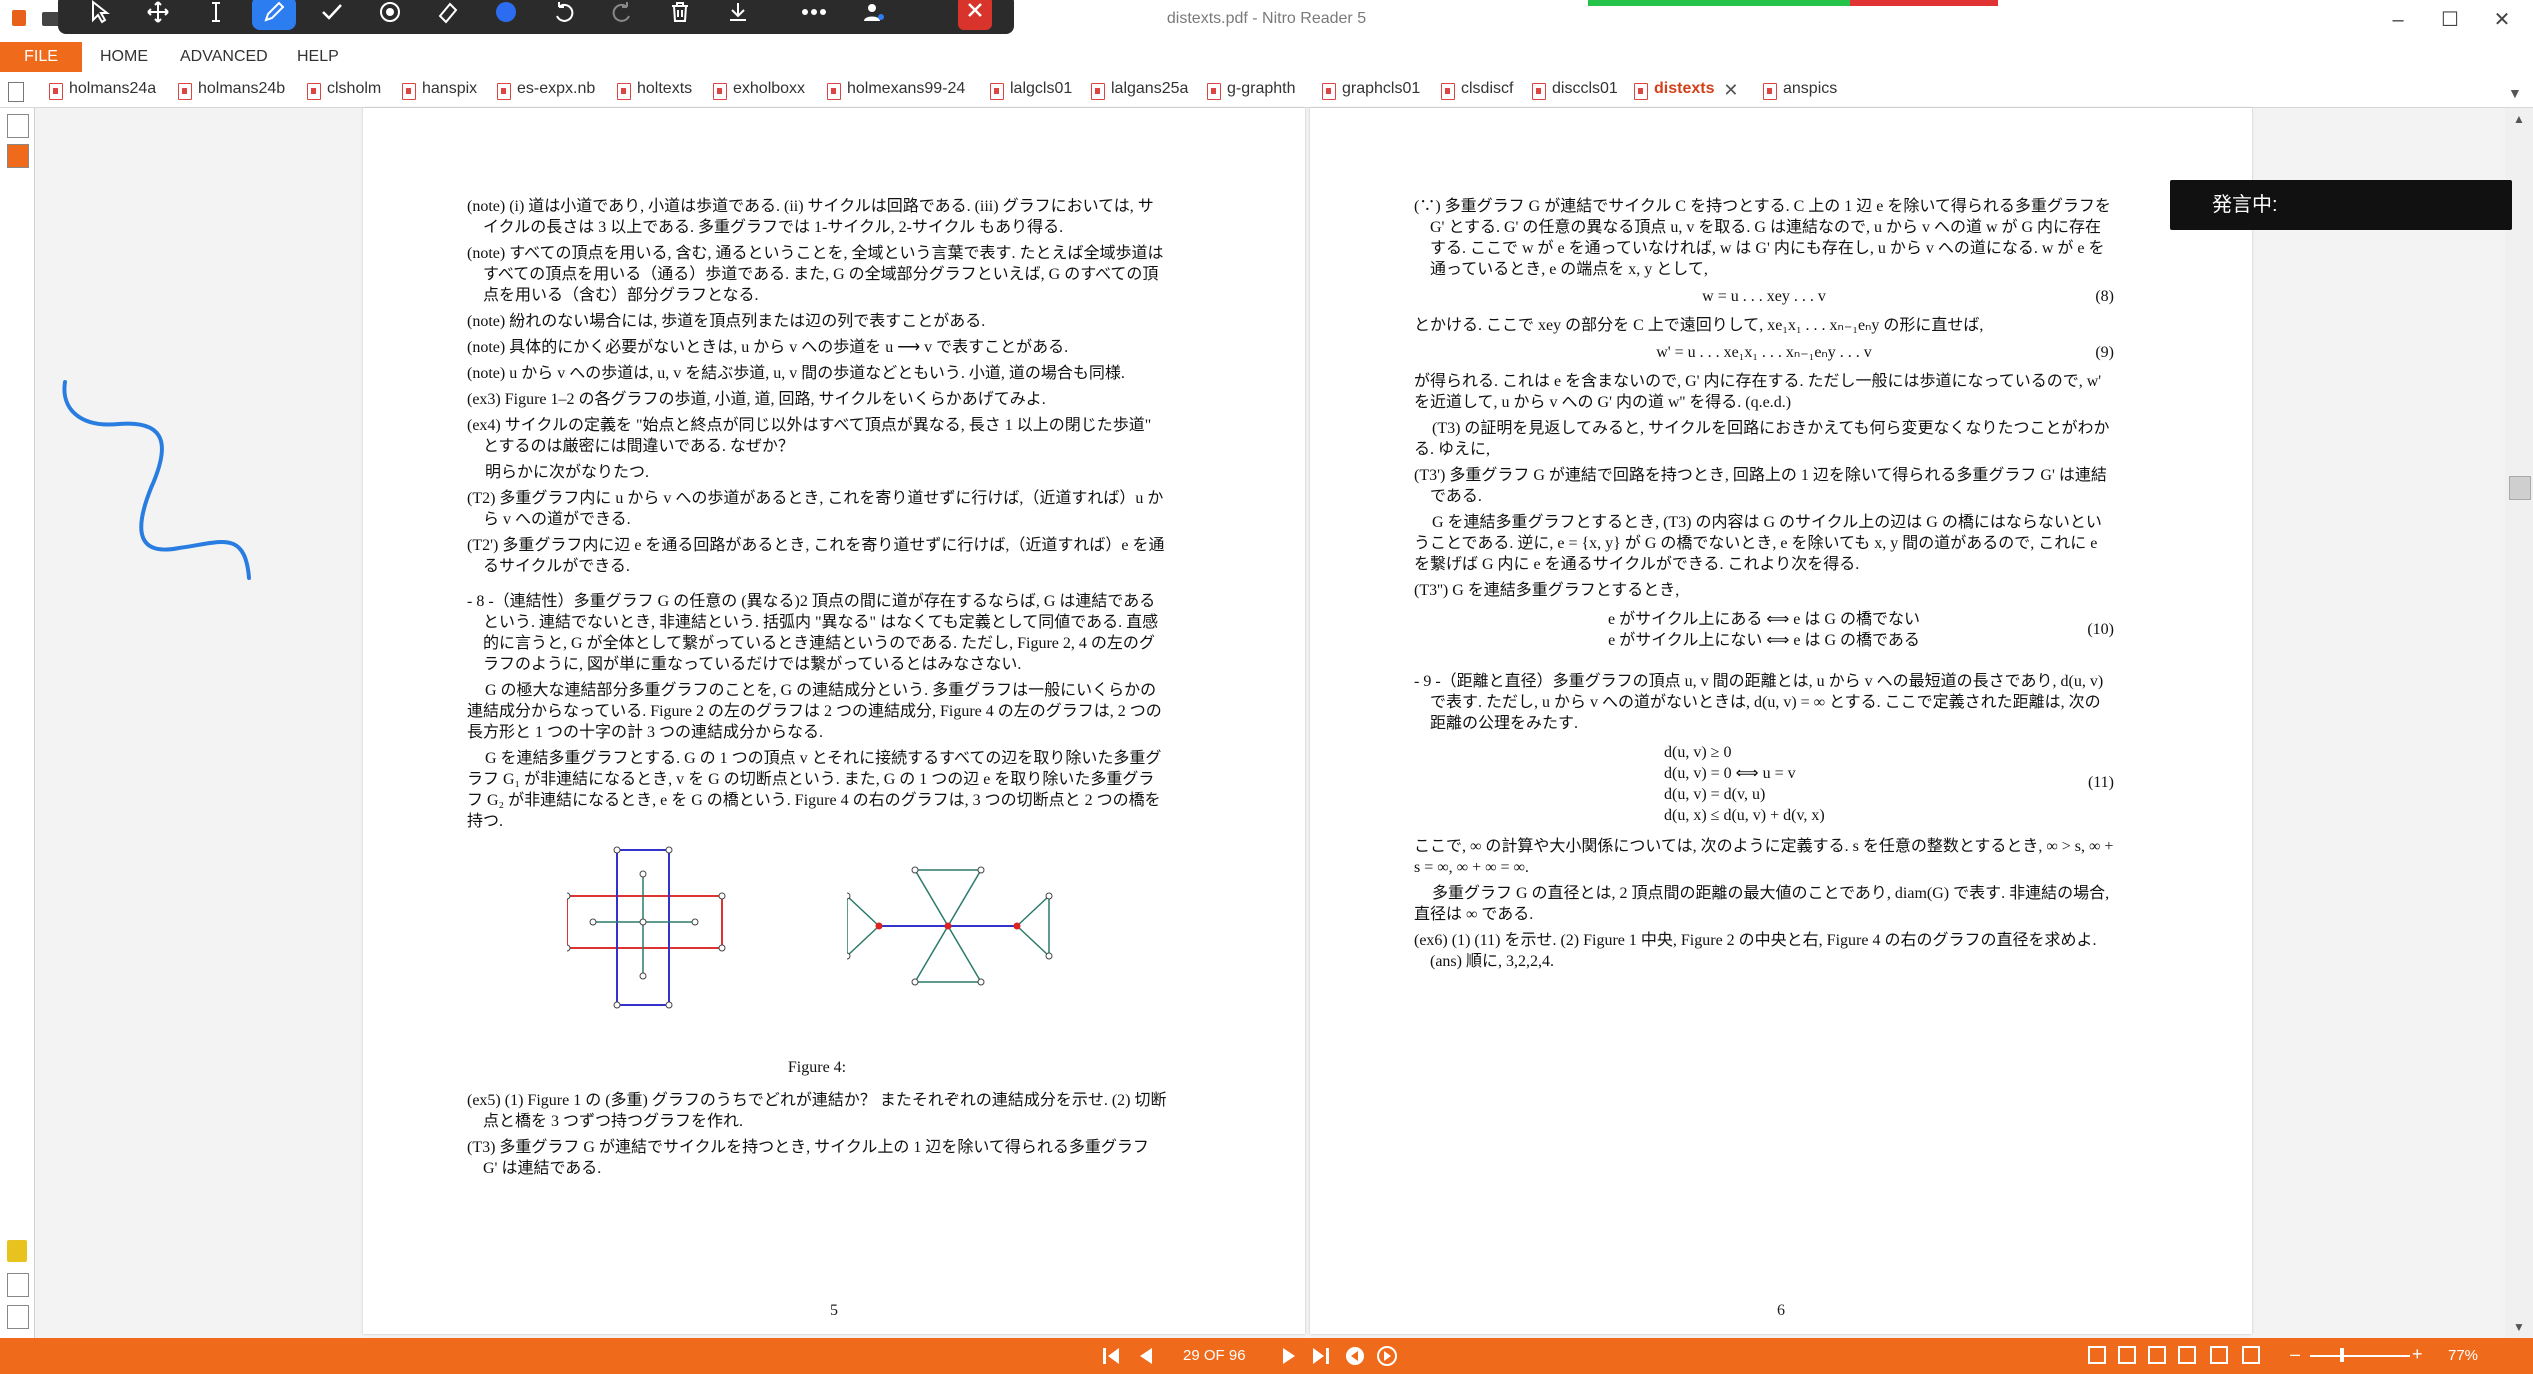  I want to click on redo-icon, so click(622, 15).